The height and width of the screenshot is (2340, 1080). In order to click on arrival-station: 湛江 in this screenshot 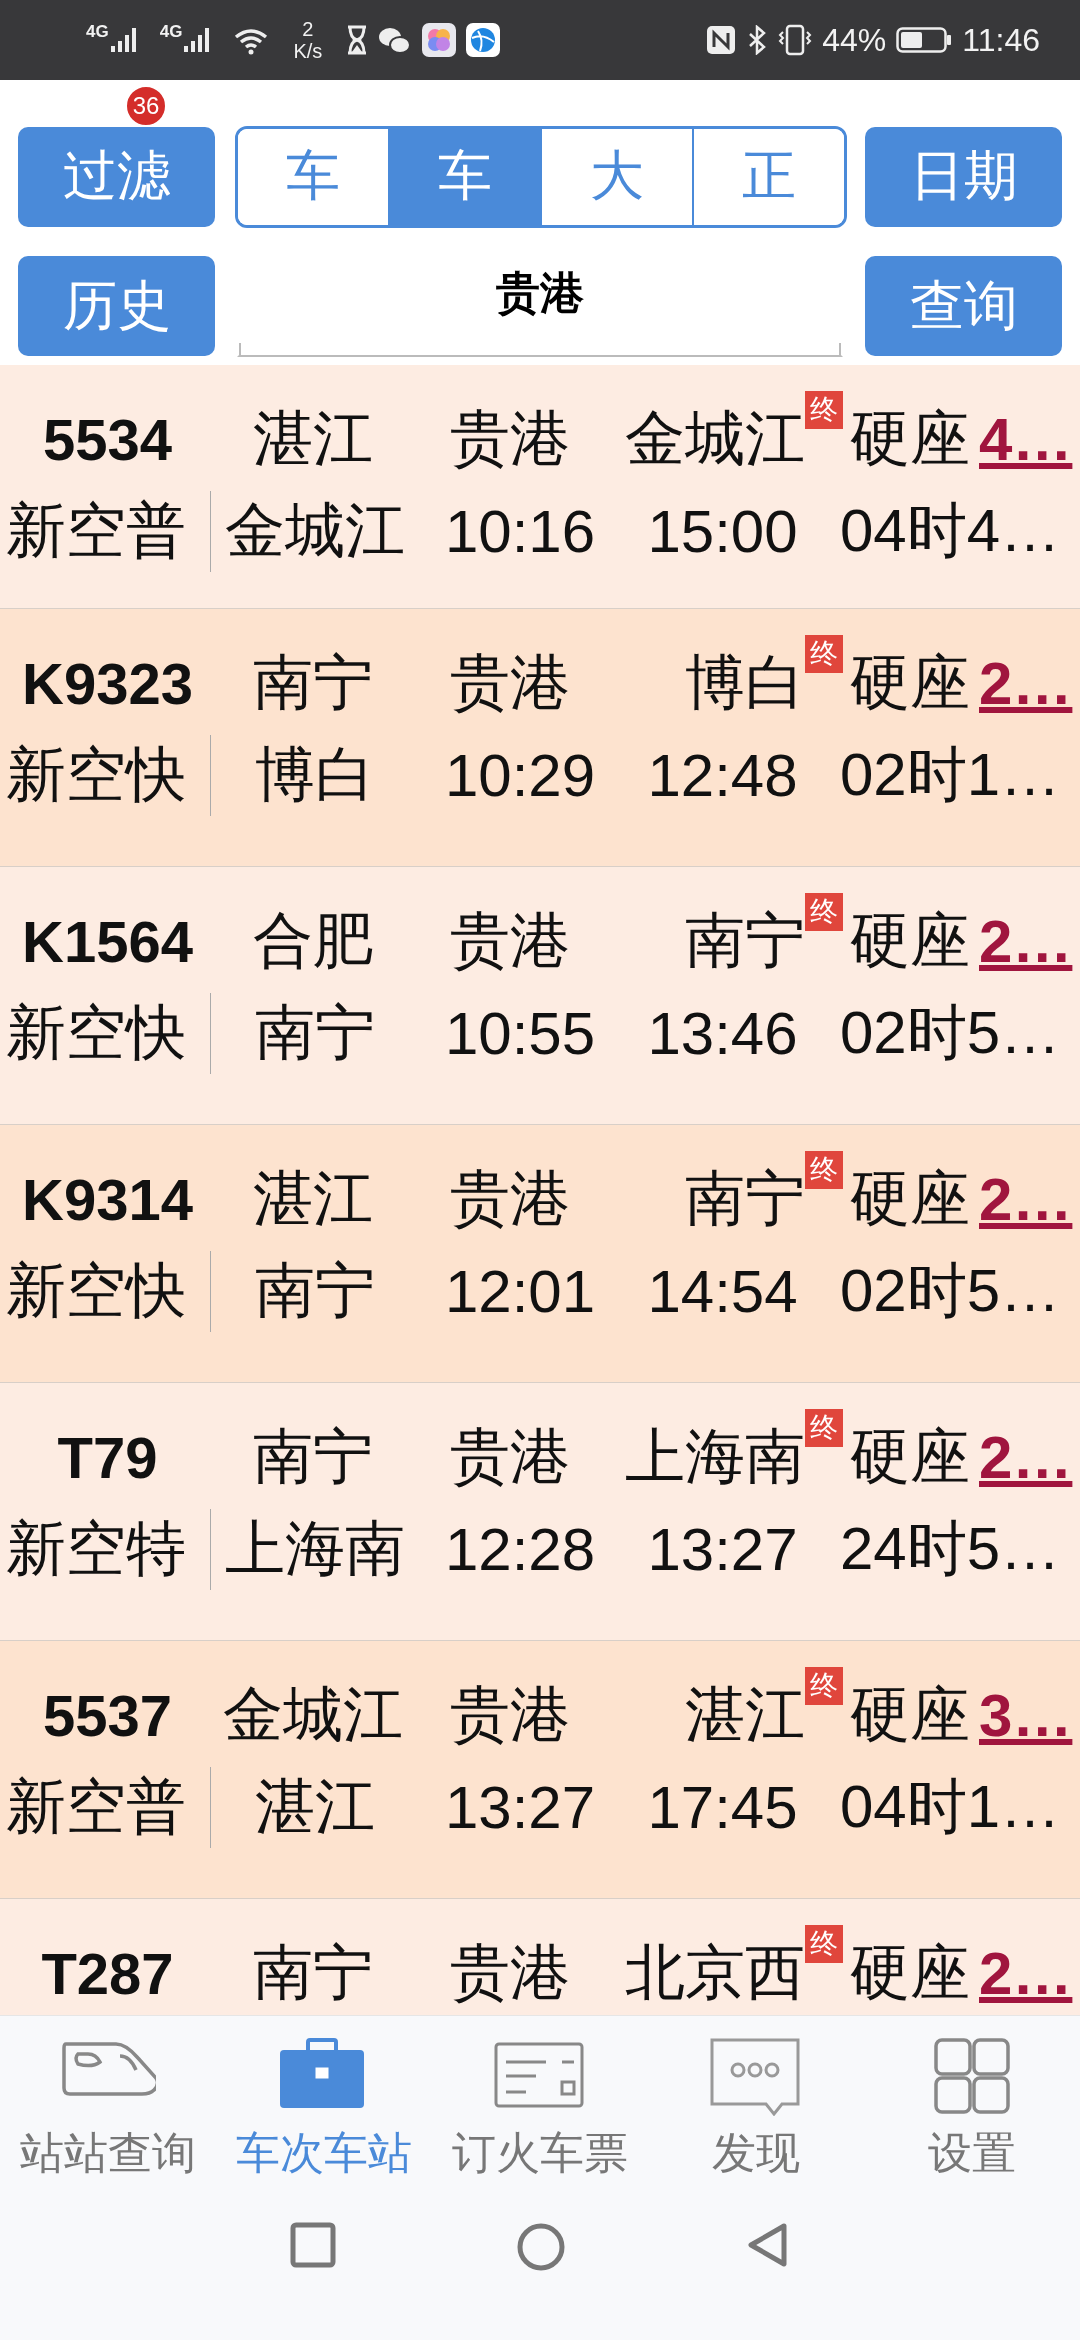, I will do `click(315, 1806)`.